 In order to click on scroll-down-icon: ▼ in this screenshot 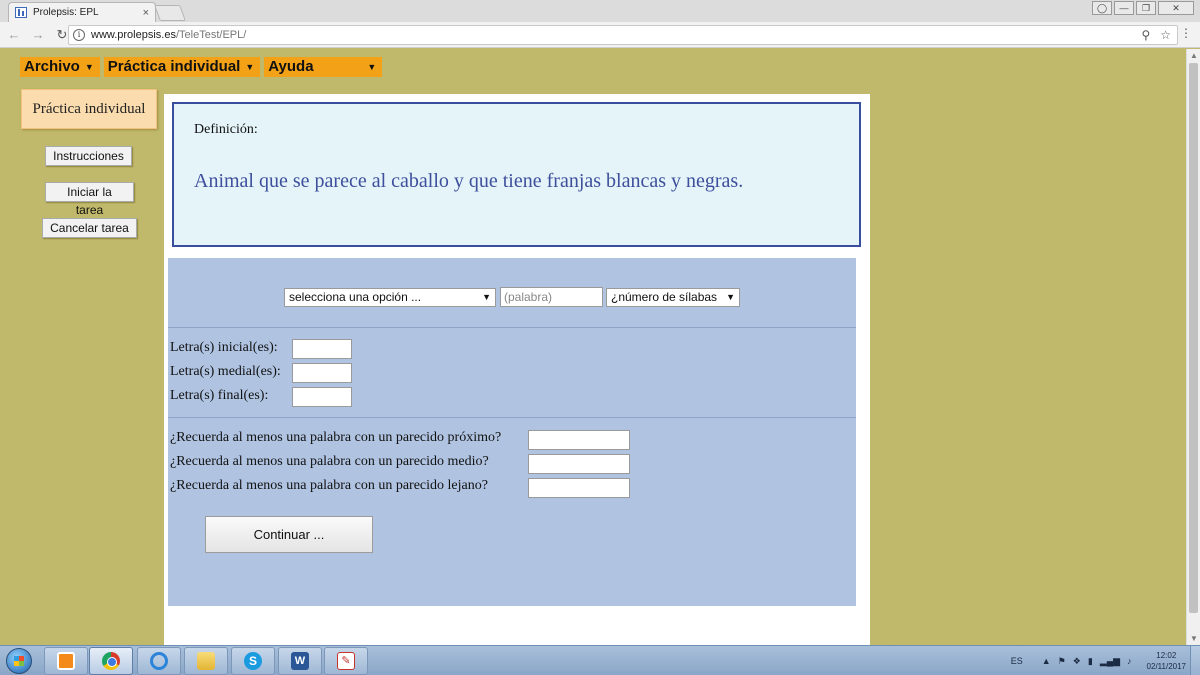, I will do `click(1194, 638)`.